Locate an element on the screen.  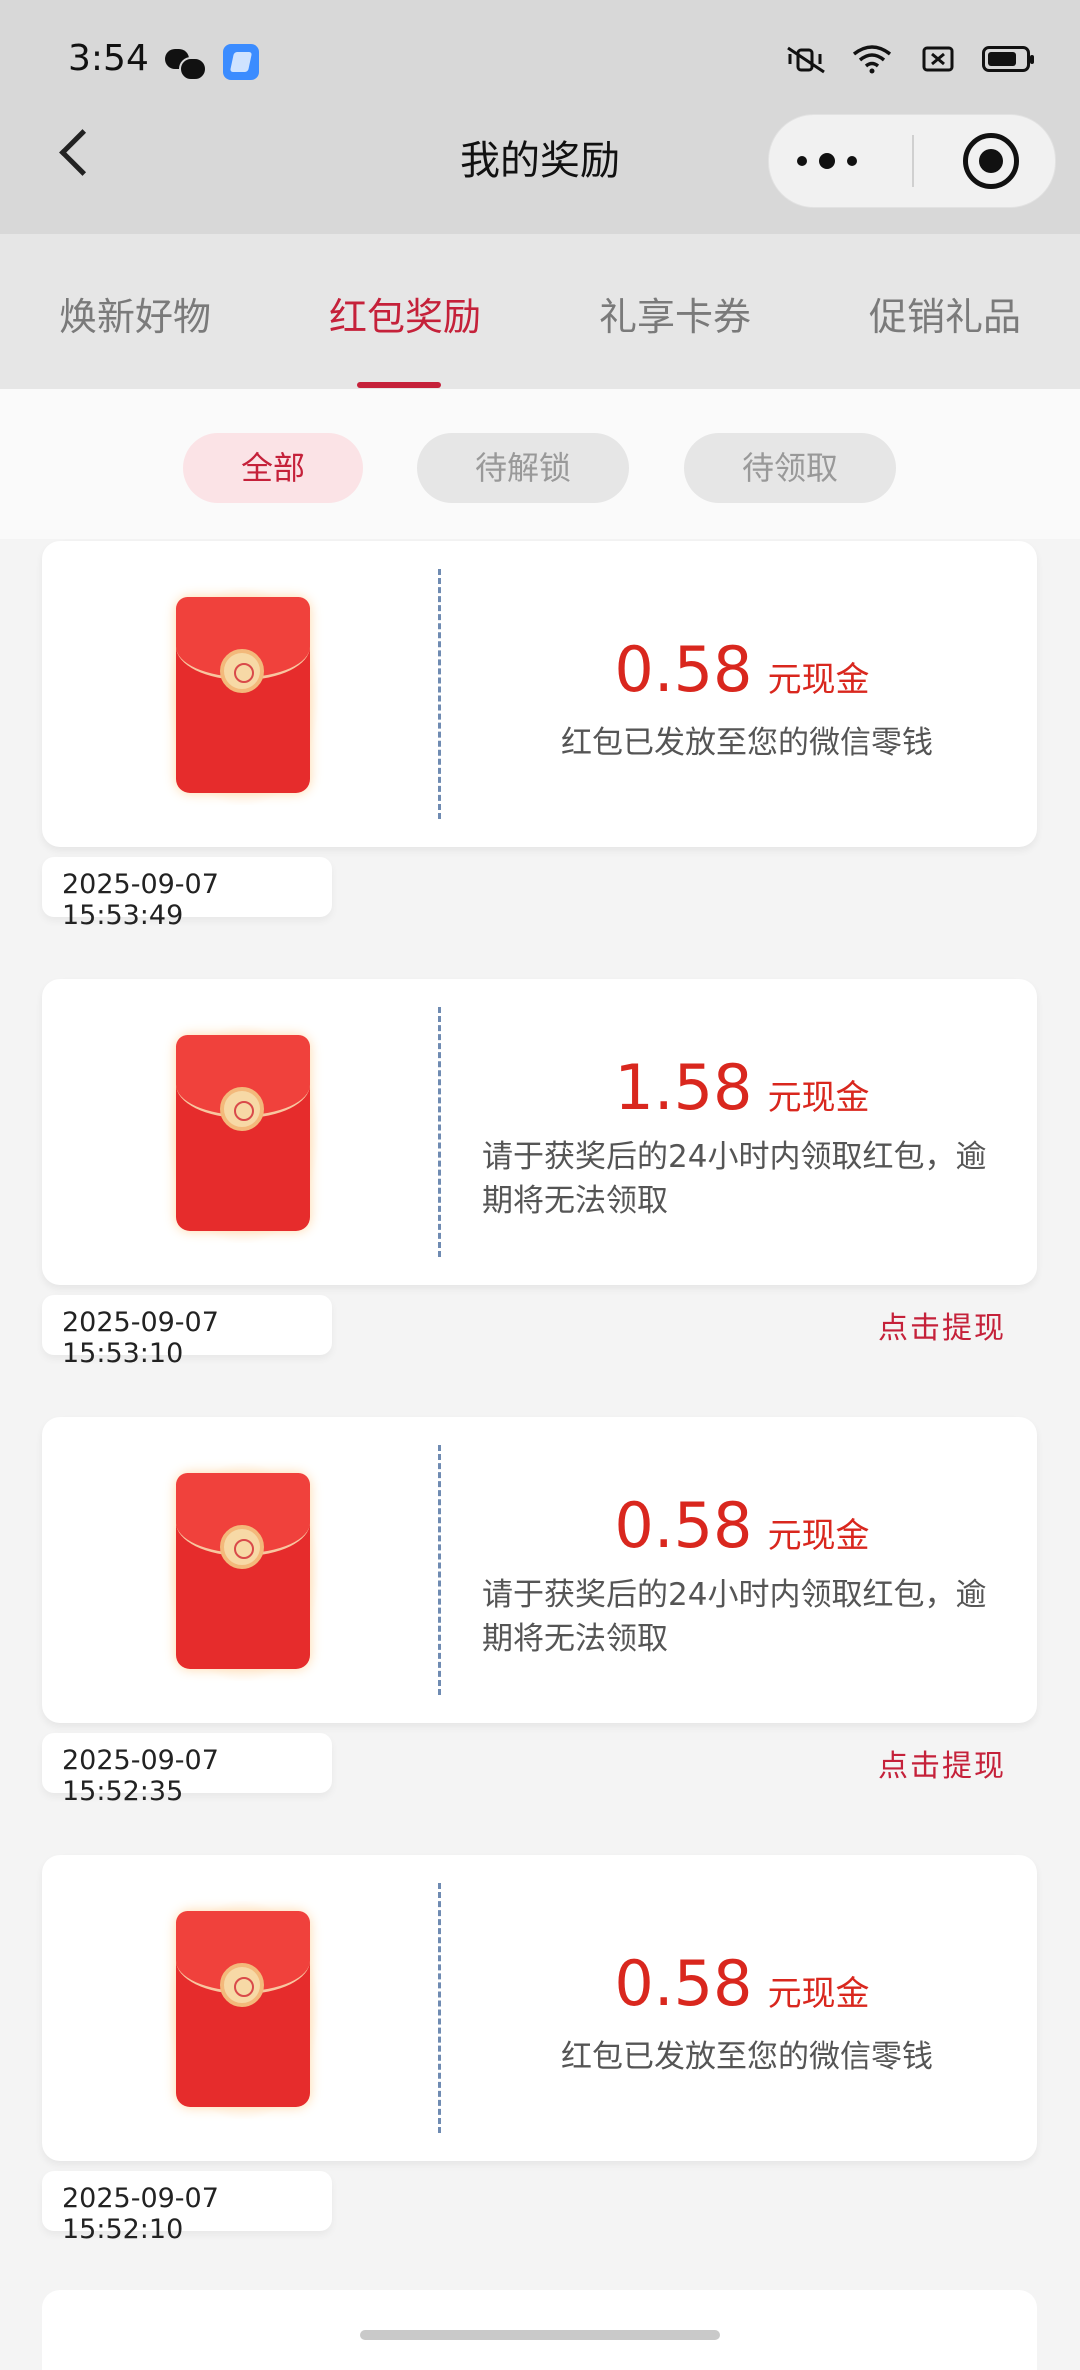
battery-icon is located at coordinates (1008, 59).